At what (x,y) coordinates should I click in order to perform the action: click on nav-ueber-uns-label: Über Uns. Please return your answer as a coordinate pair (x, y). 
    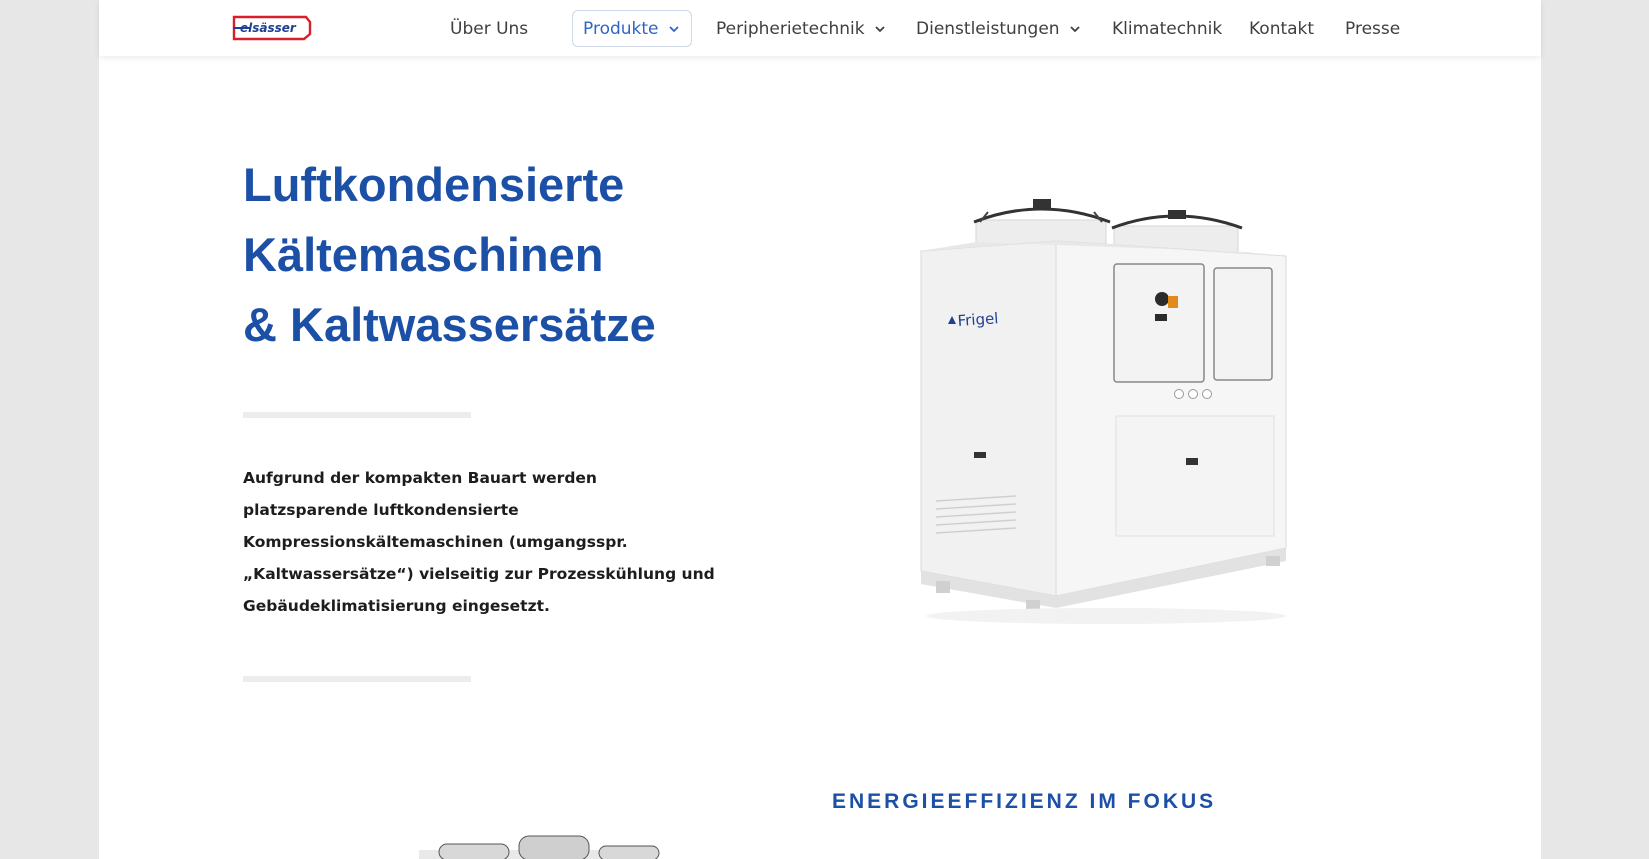
    Looking at the image, I should click on (489, 28).